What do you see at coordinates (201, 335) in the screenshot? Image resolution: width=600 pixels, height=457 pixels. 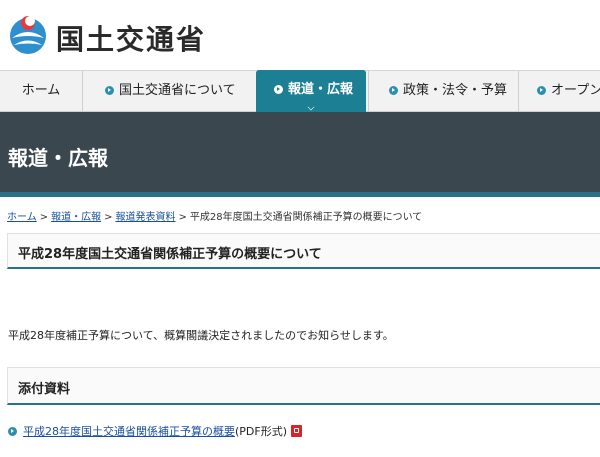 I see `lead-text: 平成28年度補正予算について、概算閣議決定されましたのでお知らせします。` at bounding box center [201, 335].